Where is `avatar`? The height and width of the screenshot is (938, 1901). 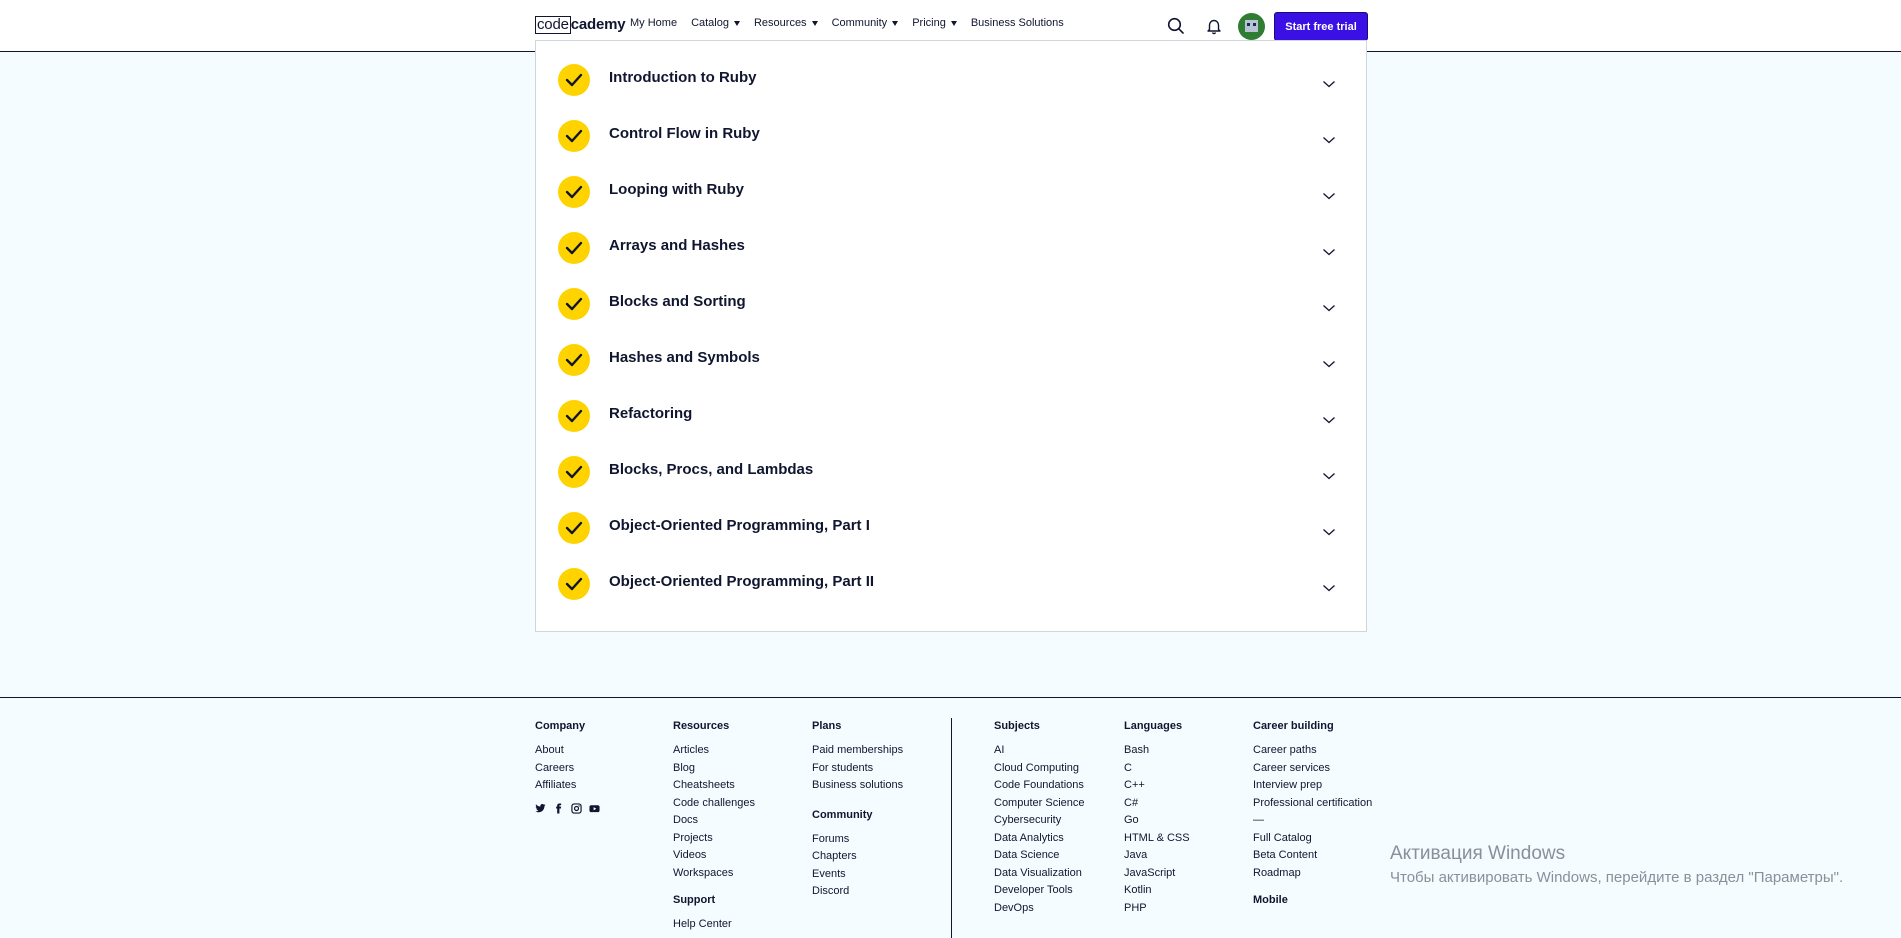 avatar is located at coordinates (1251, 26).